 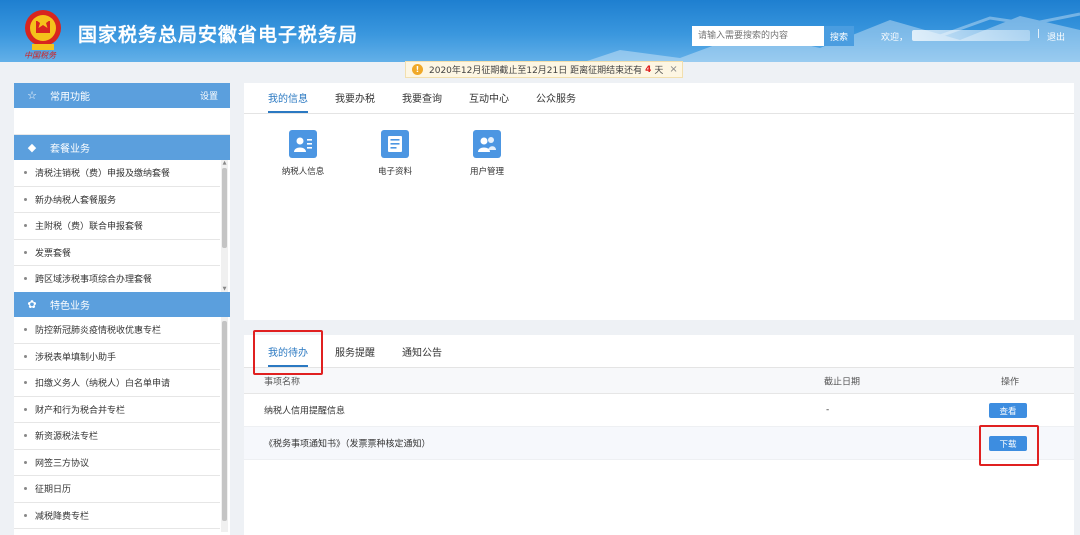 I want to click on tab-query: 我要查询, so click(x=422, y=101).